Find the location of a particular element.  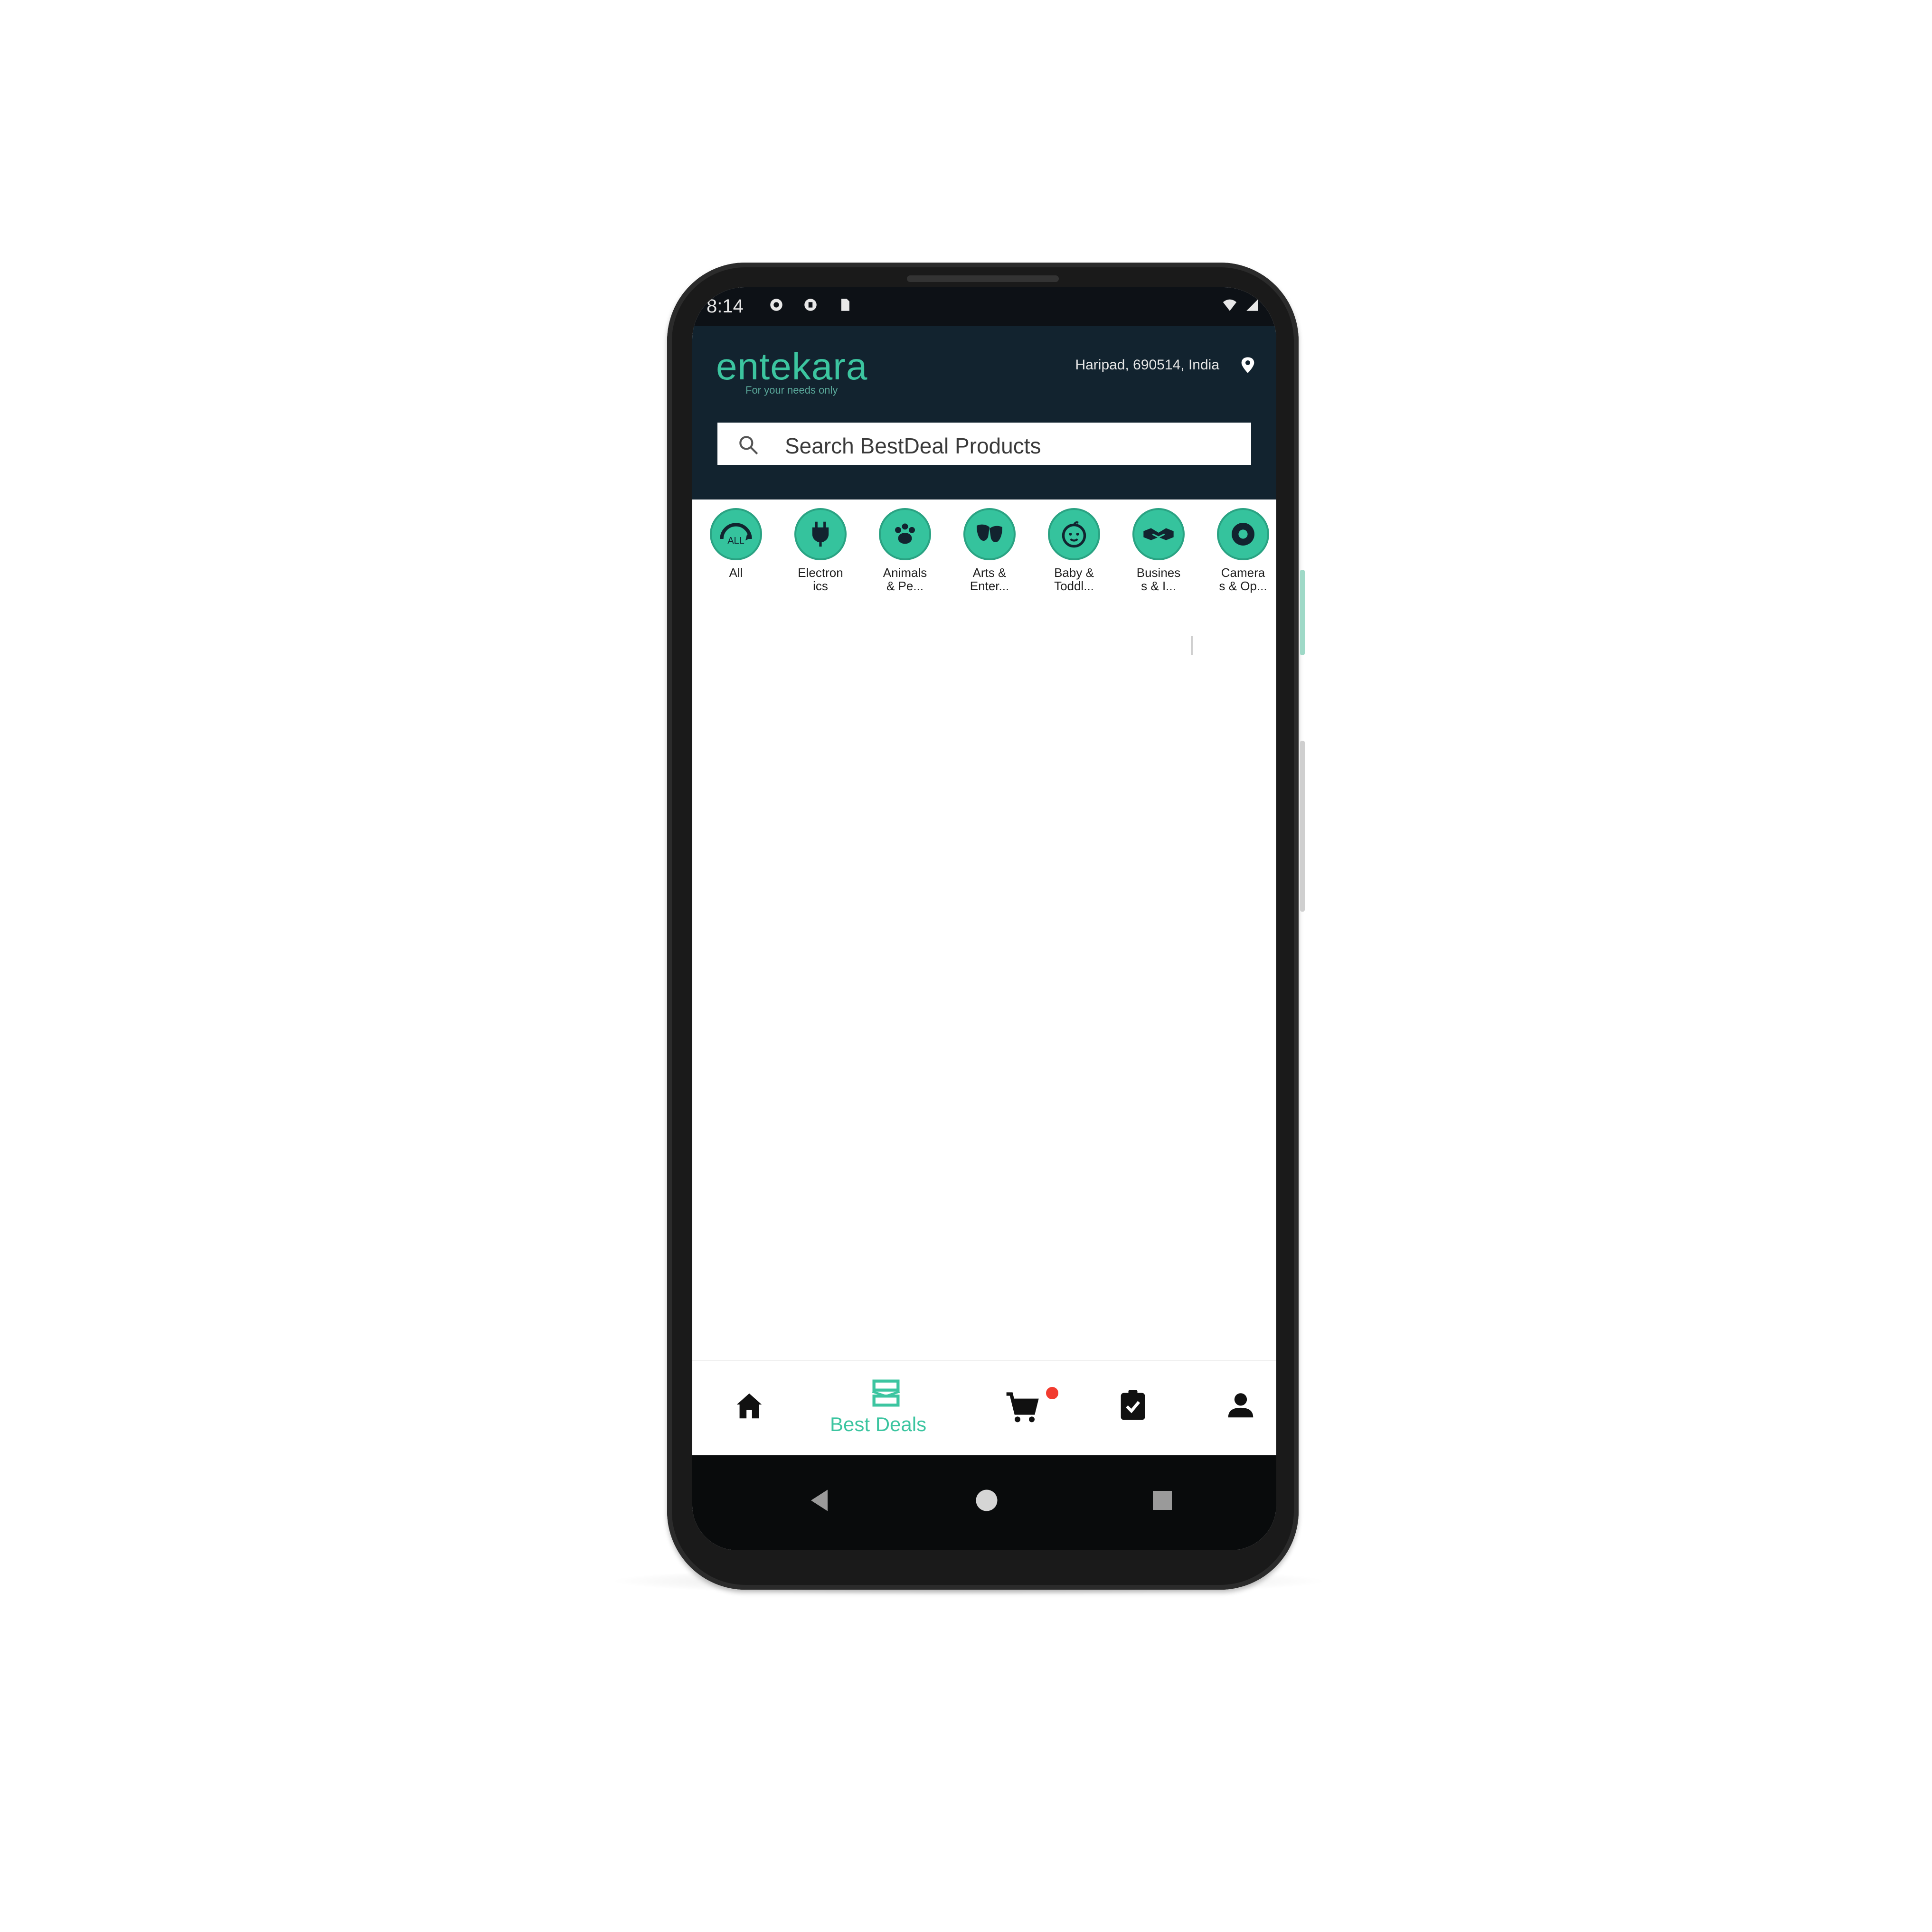

nav-label-best-deals: Best Deals is located at coordinates (878, 1424).